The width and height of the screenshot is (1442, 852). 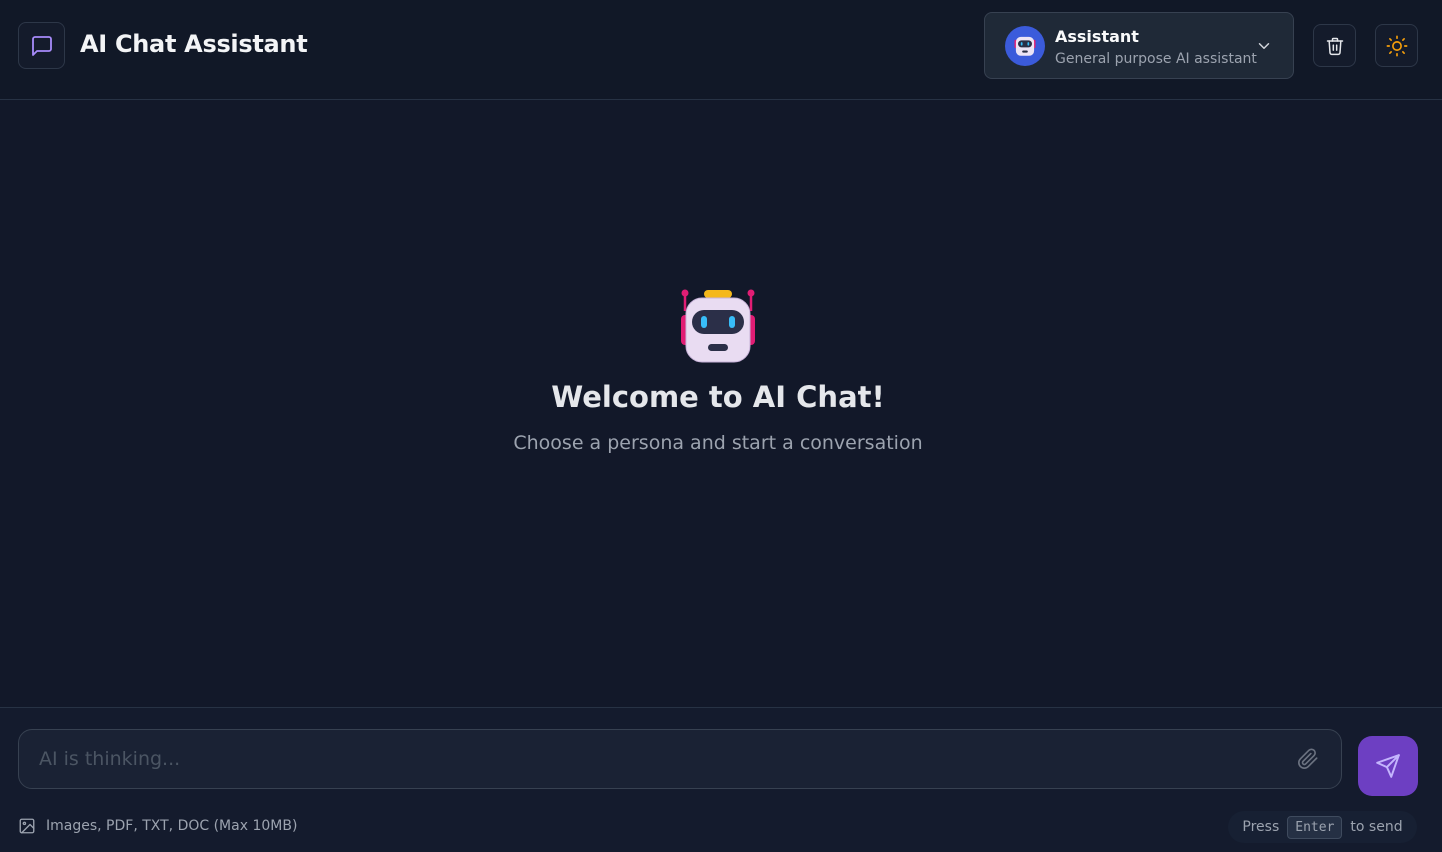 What do you see at coordinates (1097, 36) in the screenshot?
I see `persona-name: Assistant` at bounding box center [1097, 36].